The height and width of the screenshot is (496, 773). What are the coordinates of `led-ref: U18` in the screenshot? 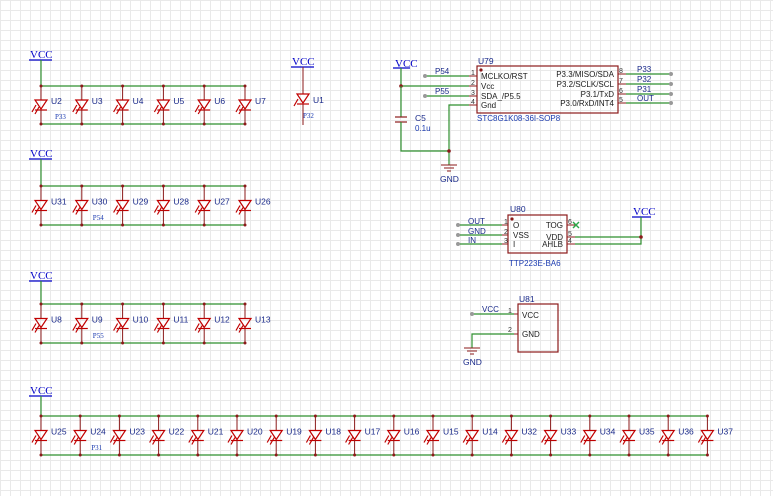 It's located at (333, 432).